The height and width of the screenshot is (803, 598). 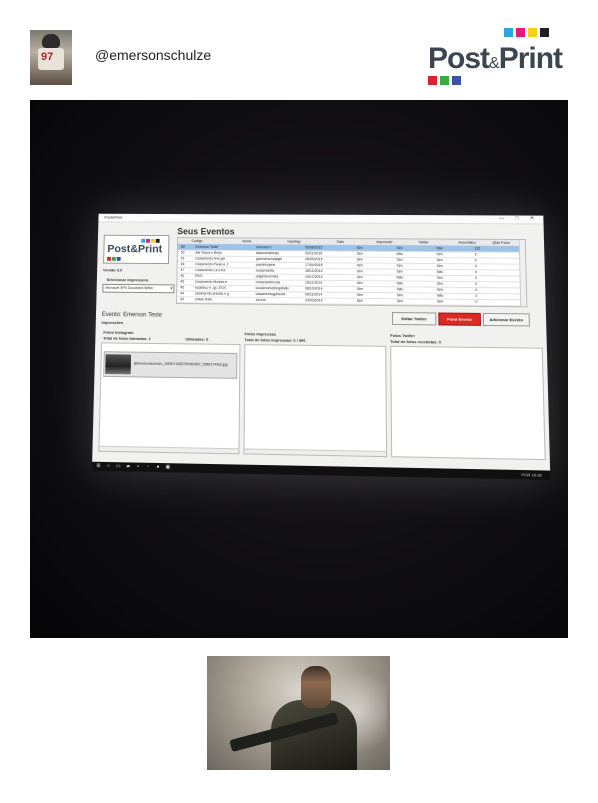 I want to click on table-cell: lucasmomentegatadu, so click(x=279, y=288).